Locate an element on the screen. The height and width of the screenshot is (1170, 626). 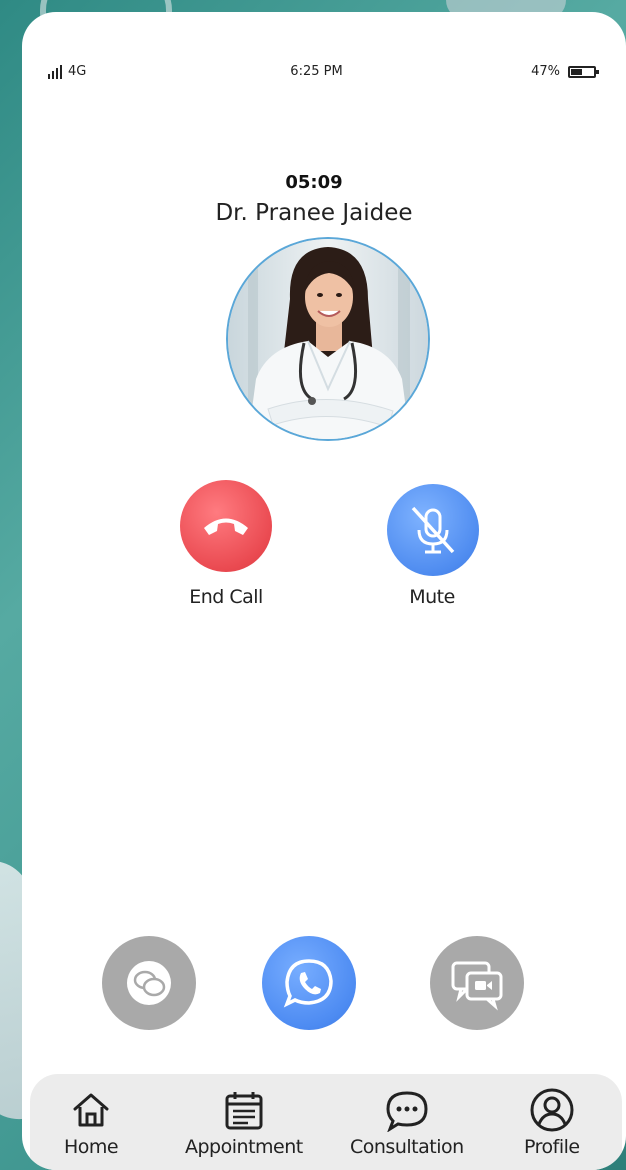
video-call-mode-button is located at coordinates (477, 983).